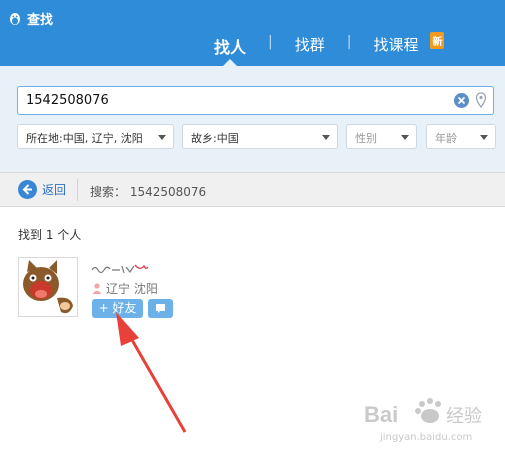  What do you see at coordinates (27, 189) in the screenshot?
I see `back-arrow-icon` at bounding box center [27, 189].